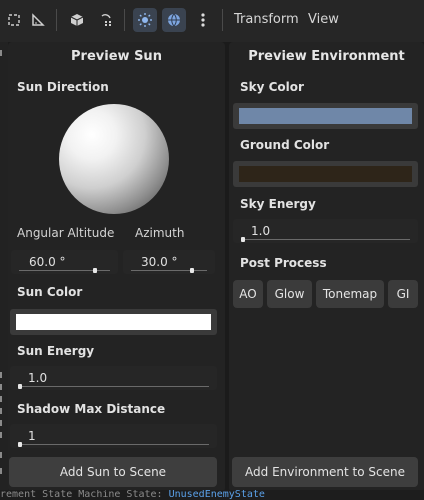  What do you see at coordinates (38, 20) in the screenshot?
I see `ruler-icon` at bounding box center [38, 20].